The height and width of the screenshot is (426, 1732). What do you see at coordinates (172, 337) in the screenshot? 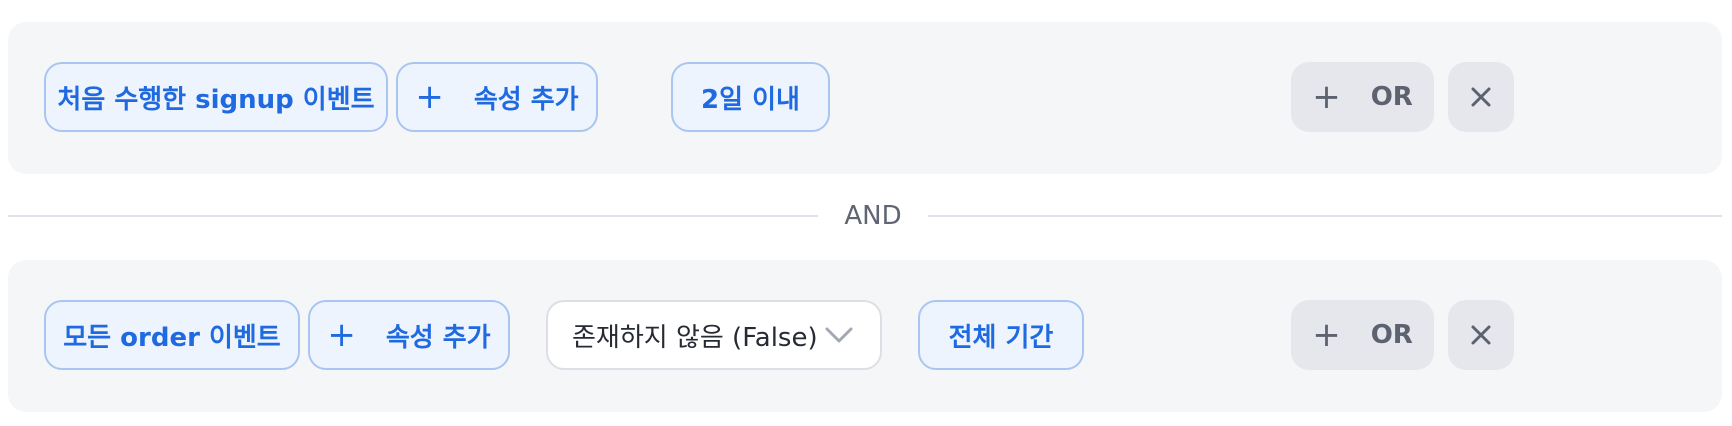
I see `event-chip-label: 모든 order 이벤트` at bounding box center [172, 337].